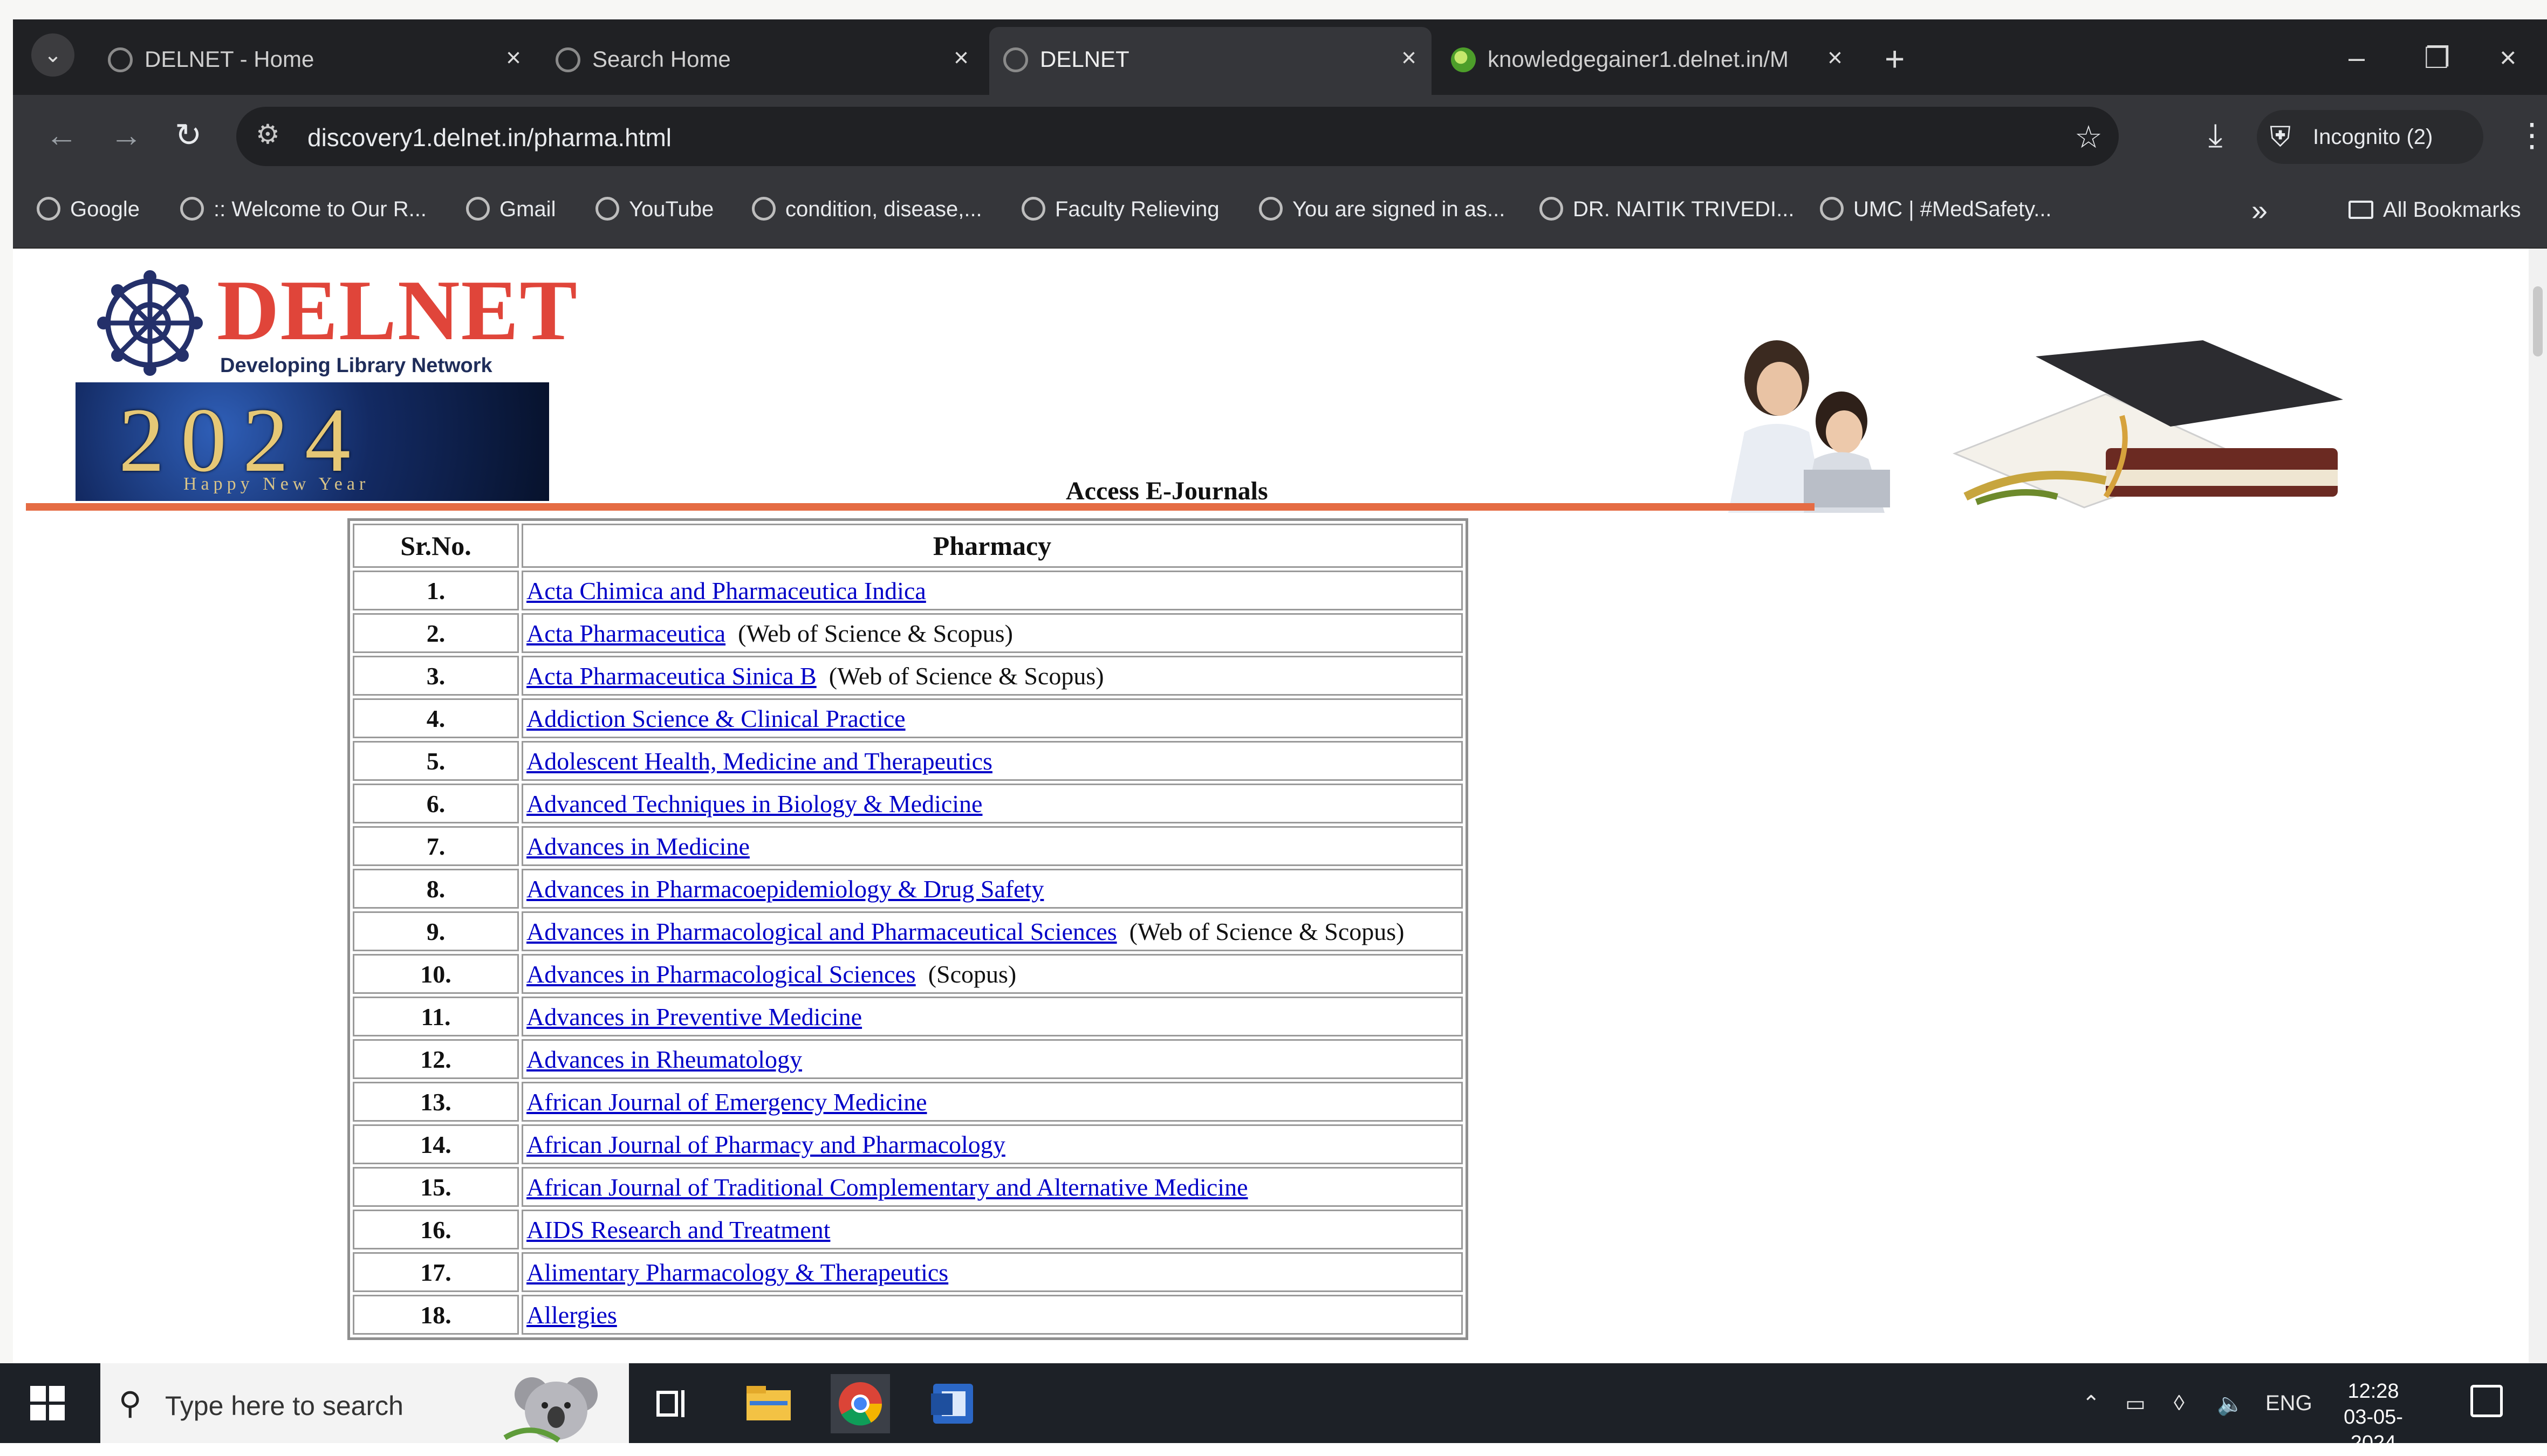 Image resolution: width=2547 pixels, height=1456 pixels. Describe the element at coordinates (188, 135) in the screenshot. I see `reload-icon: ↻` at that location.